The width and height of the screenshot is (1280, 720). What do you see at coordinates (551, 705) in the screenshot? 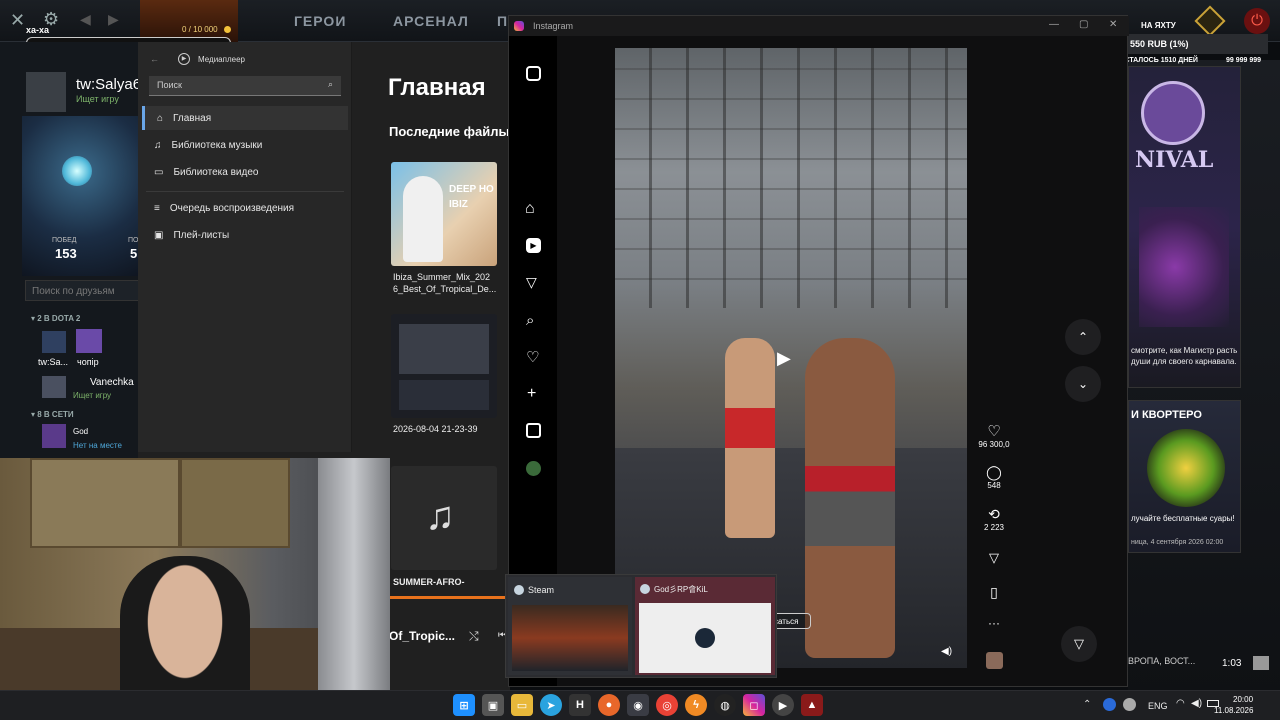
I see `telegram-icon: ➤` at bounding box center [551, 705].